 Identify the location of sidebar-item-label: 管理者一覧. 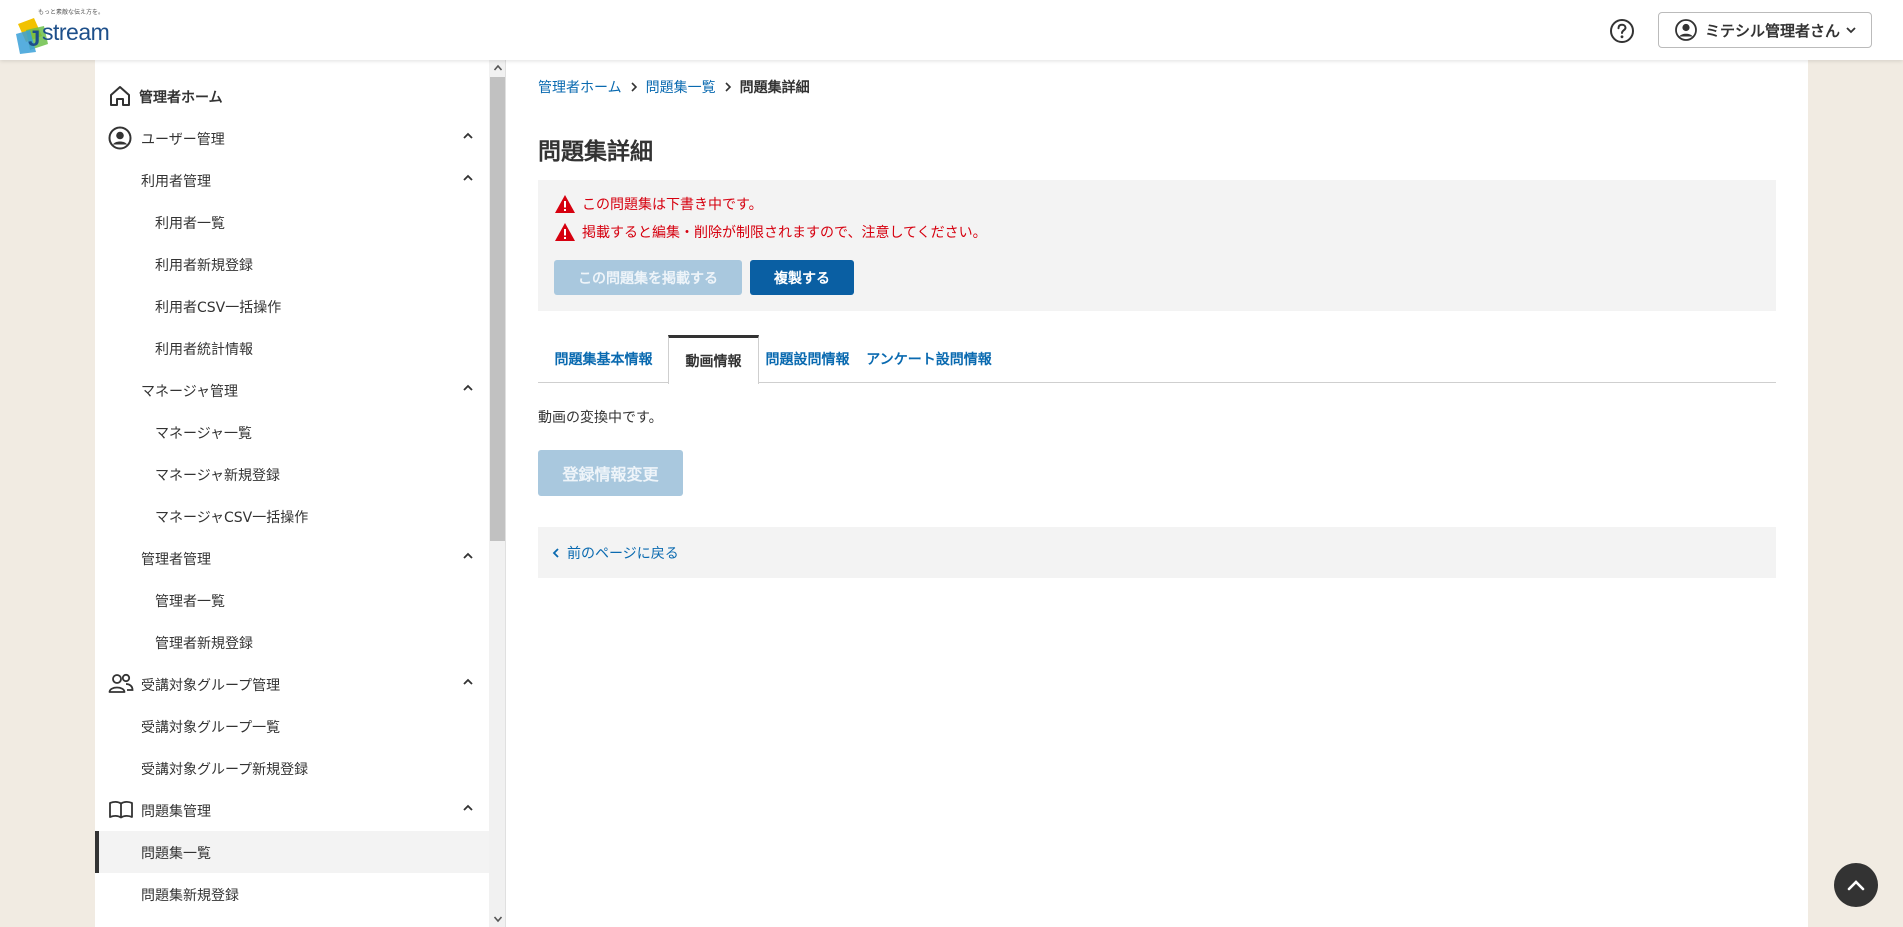
(190, 602).